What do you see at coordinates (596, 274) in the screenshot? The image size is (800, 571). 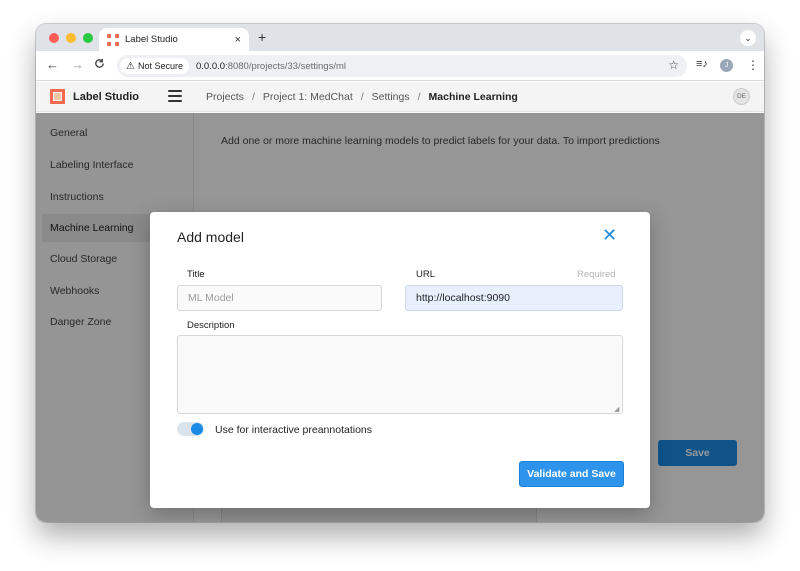 I see `url-required-hint: Required` at bounding box center [596, 274].